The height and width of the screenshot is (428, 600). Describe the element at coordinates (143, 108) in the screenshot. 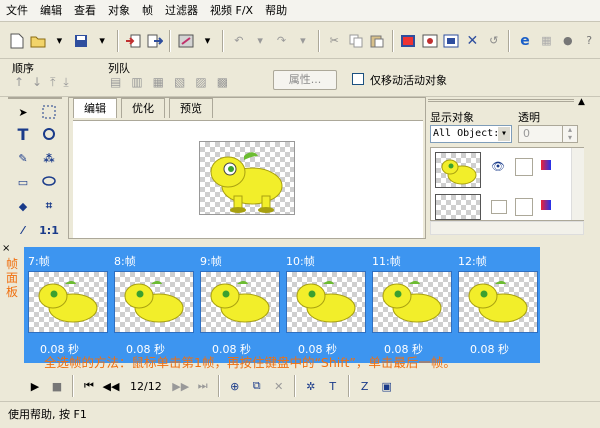

I see `tab-optimize: 优化` at that location.